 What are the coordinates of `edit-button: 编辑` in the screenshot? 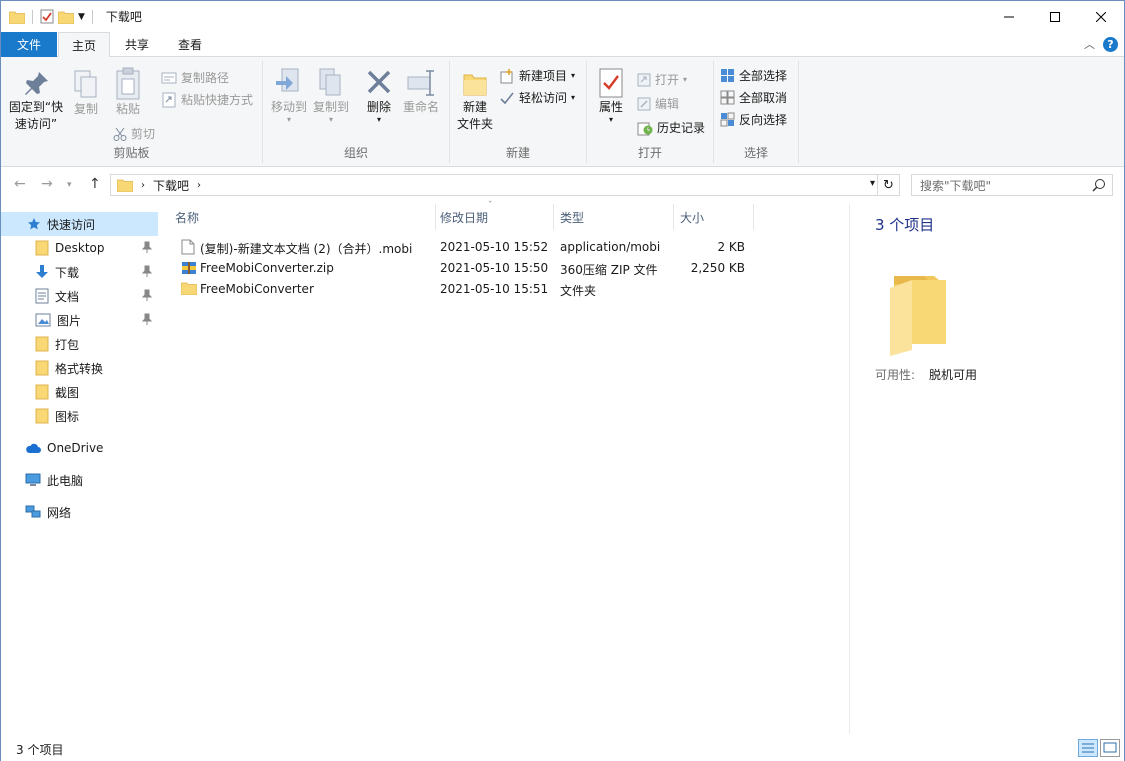 It's located at (658, 103).